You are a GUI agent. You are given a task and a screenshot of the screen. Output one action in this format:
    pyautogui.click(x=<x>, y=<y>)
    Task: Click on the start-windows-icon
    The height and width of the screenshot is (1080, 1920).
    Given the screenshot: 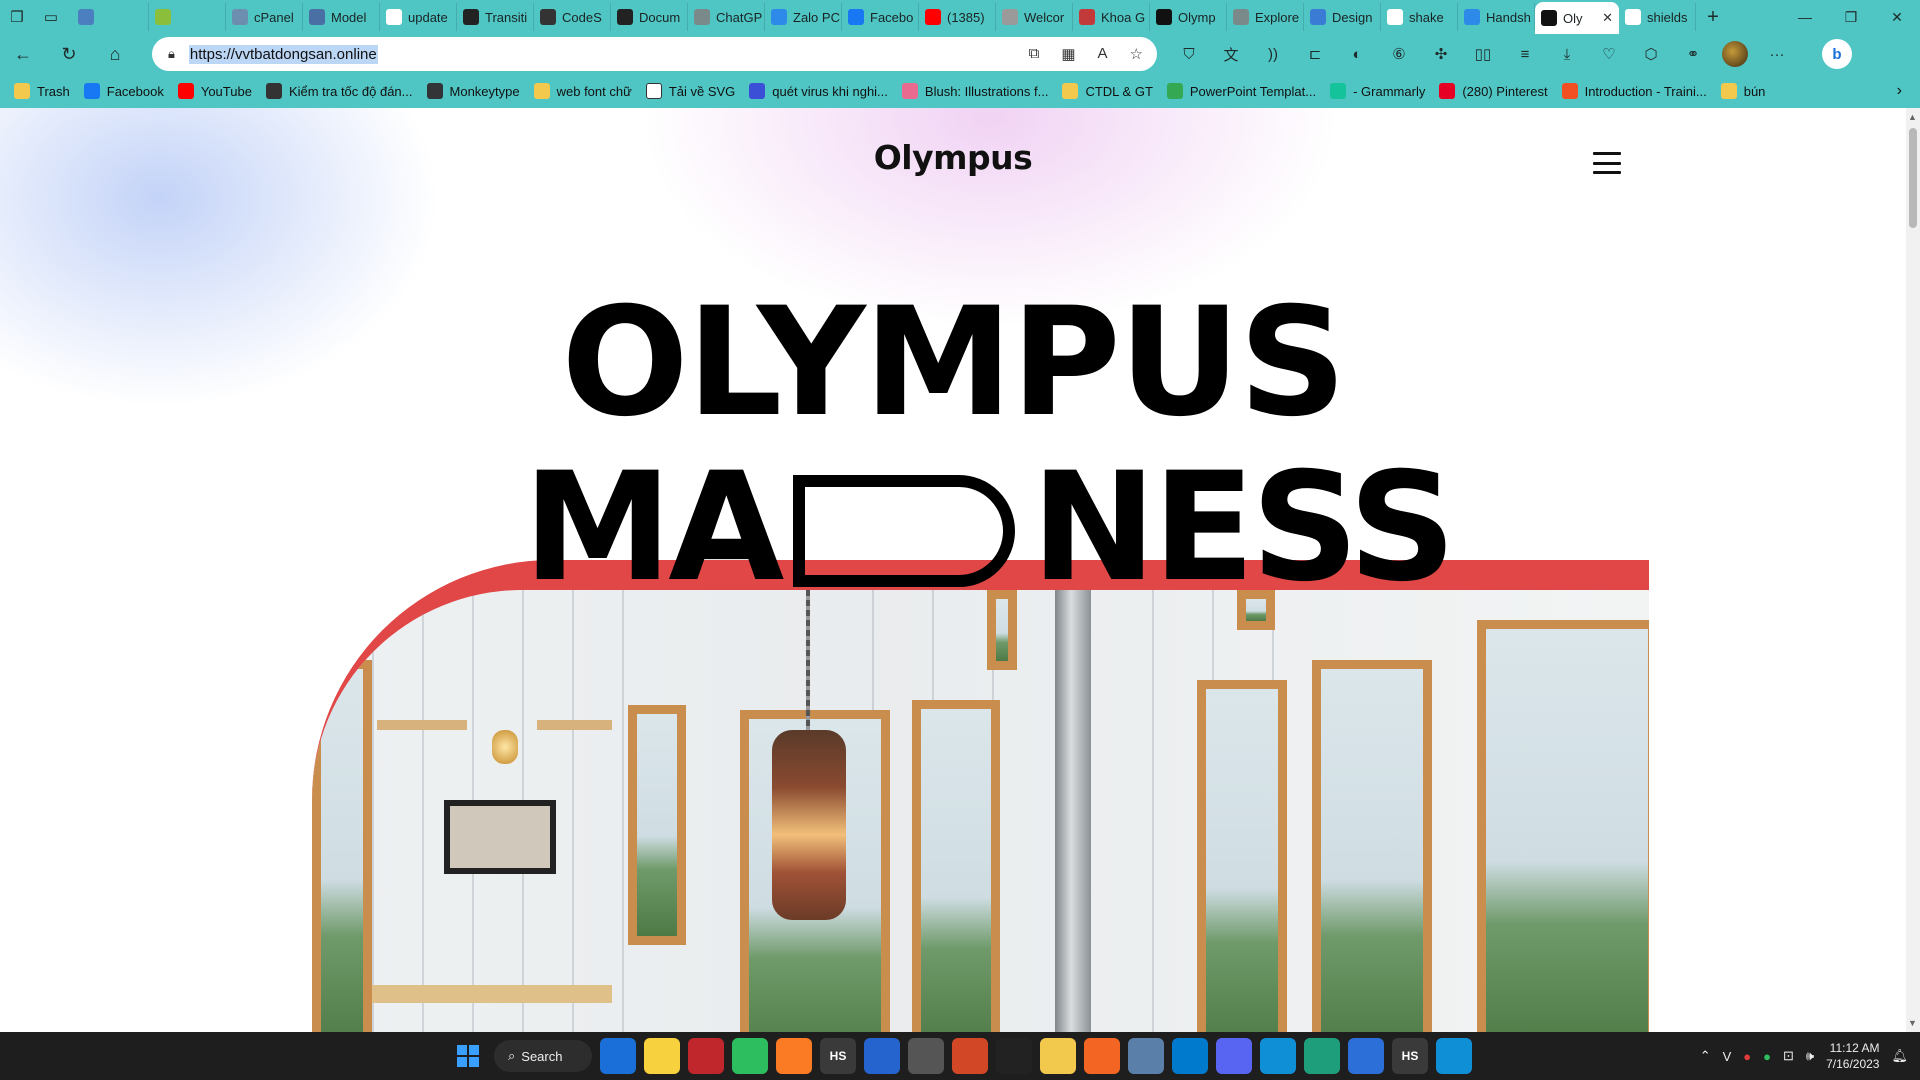 What is the action you would take?
    pyautogui.click(x=468, y=1056)
    